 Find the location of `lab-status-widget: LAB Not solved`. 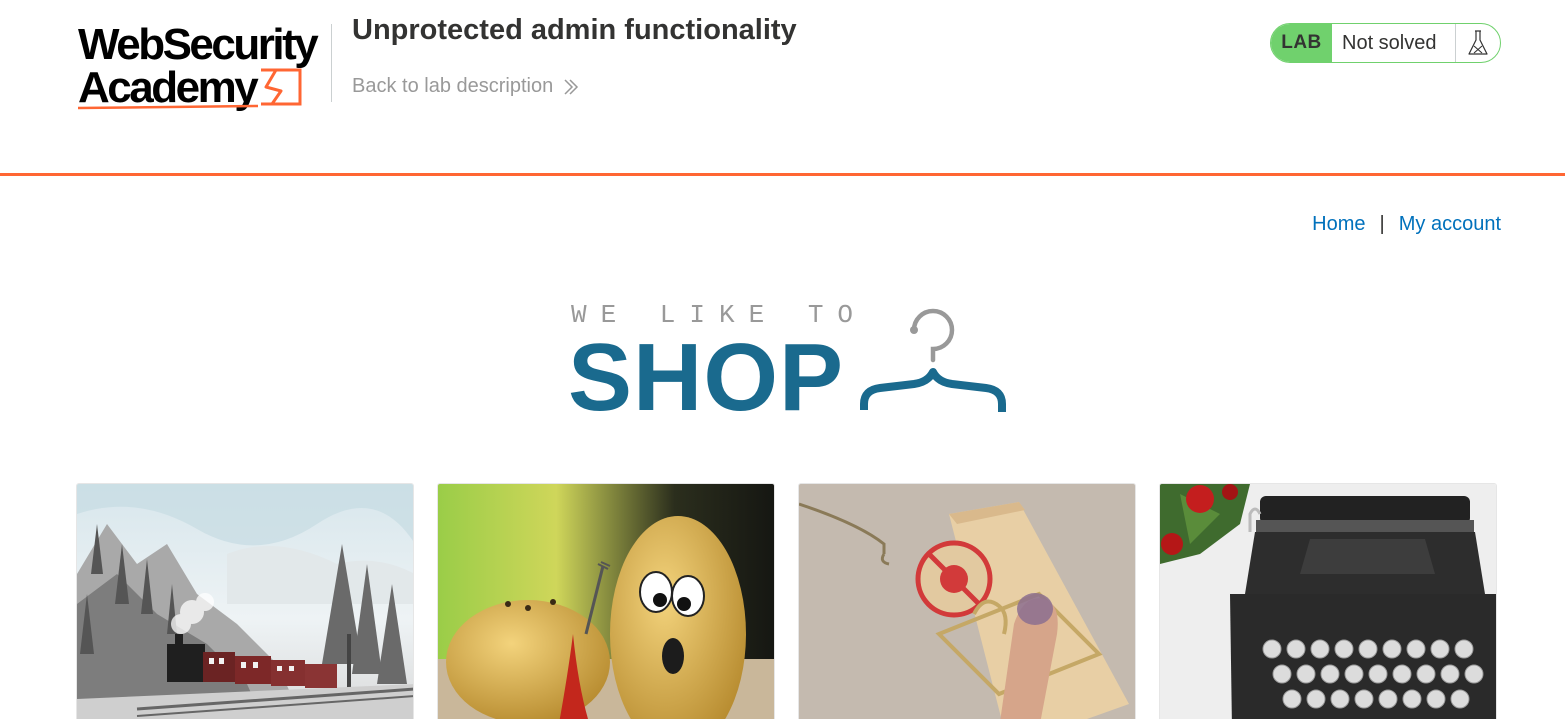

lab-status-widget: LAB Not solved is located at coordinates (1385, 43).